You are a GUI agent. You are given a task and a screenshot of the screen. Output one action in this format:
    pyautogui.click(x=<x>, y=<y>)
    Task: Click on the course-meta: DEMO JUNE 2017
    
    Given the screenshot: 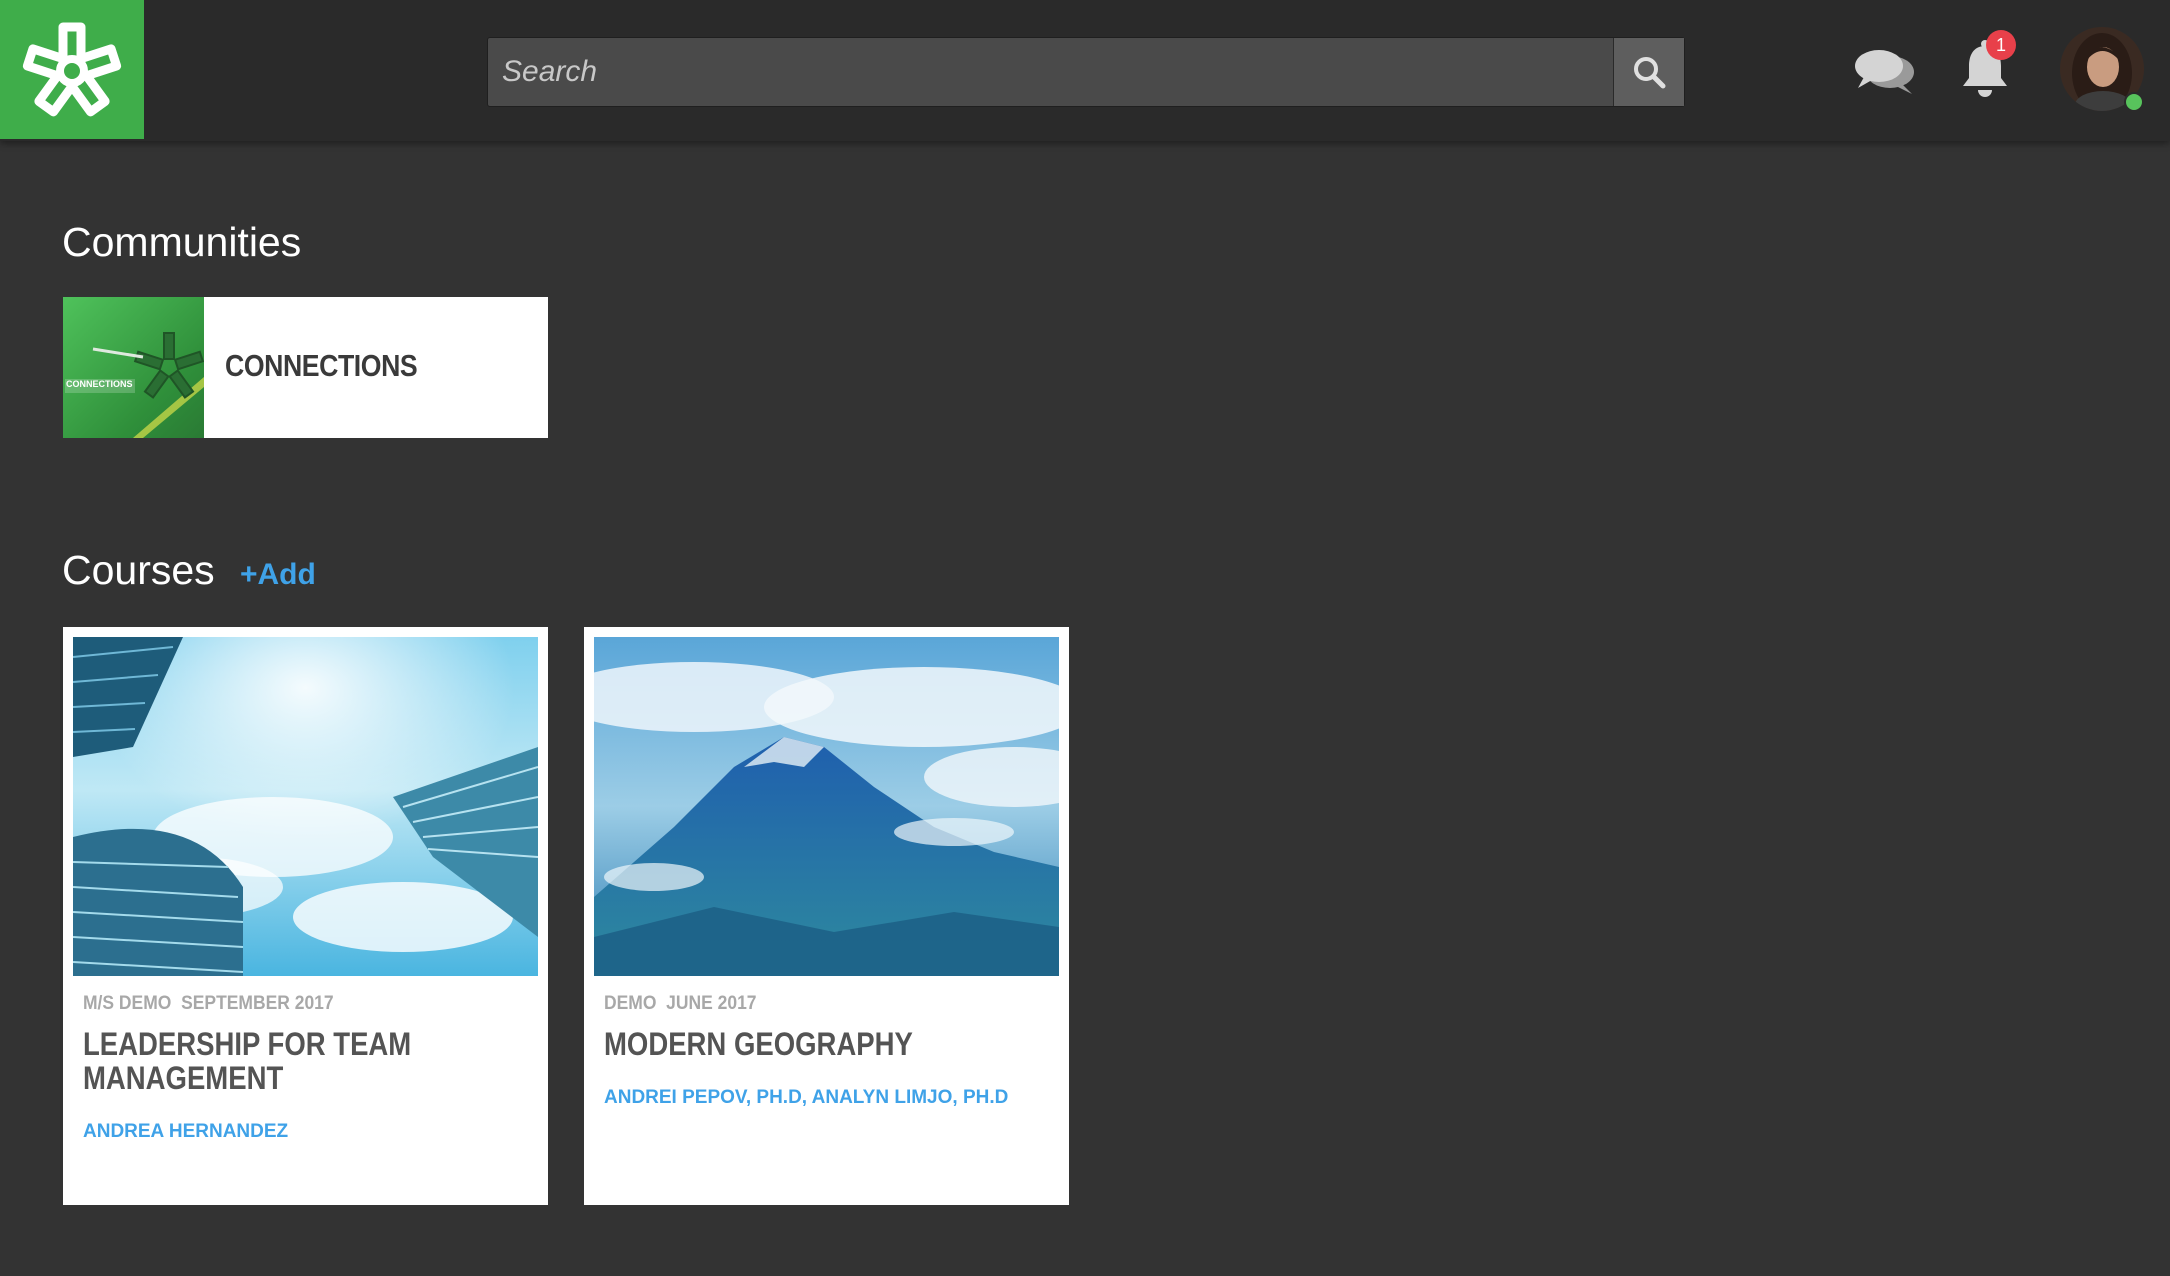 What is the action you would take?
    pyautogui.click(x=680, y=1004)
    